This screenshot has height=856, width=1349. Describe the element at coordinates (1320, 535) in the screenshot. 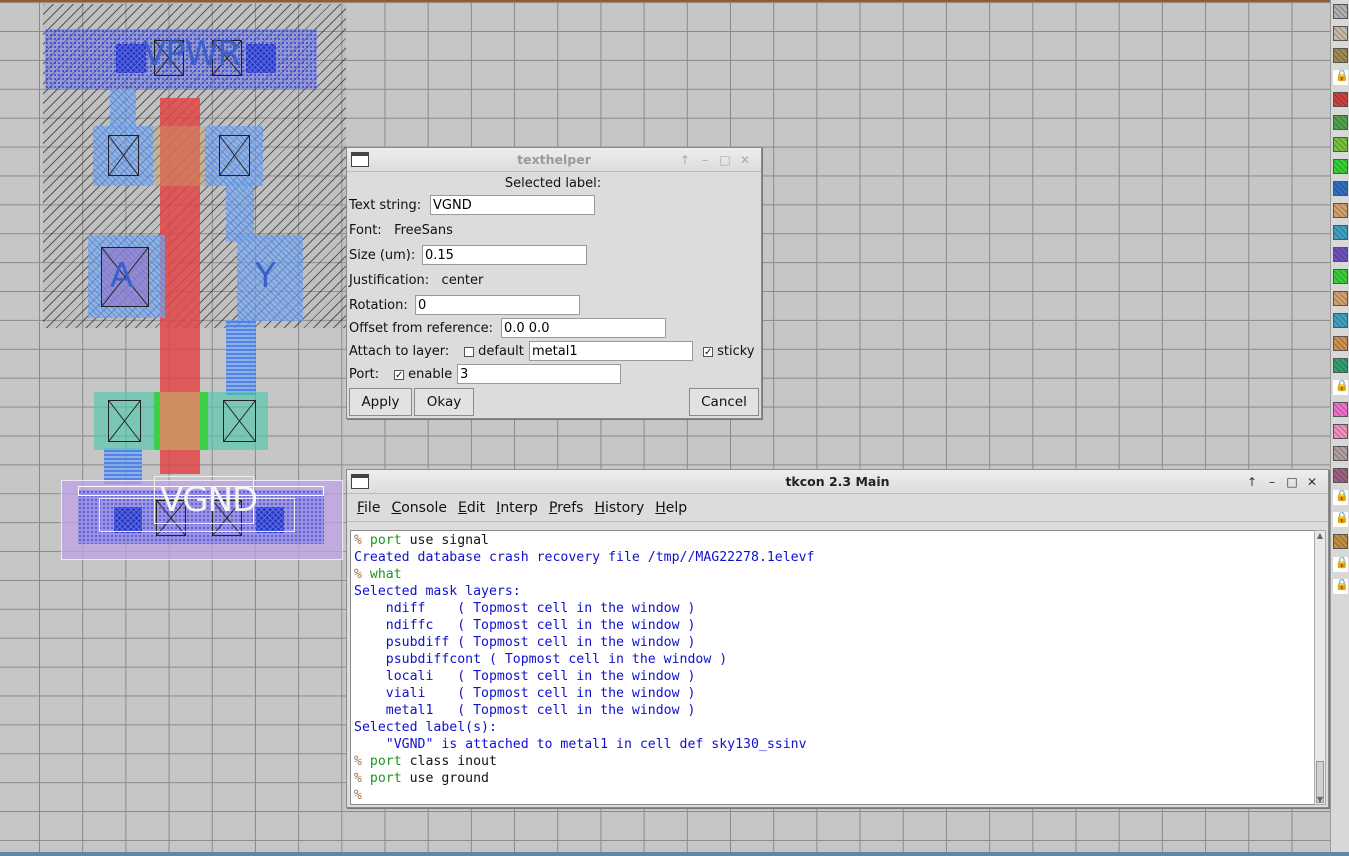

I see `scroll-up-arrow-icon: ▲` at that location.